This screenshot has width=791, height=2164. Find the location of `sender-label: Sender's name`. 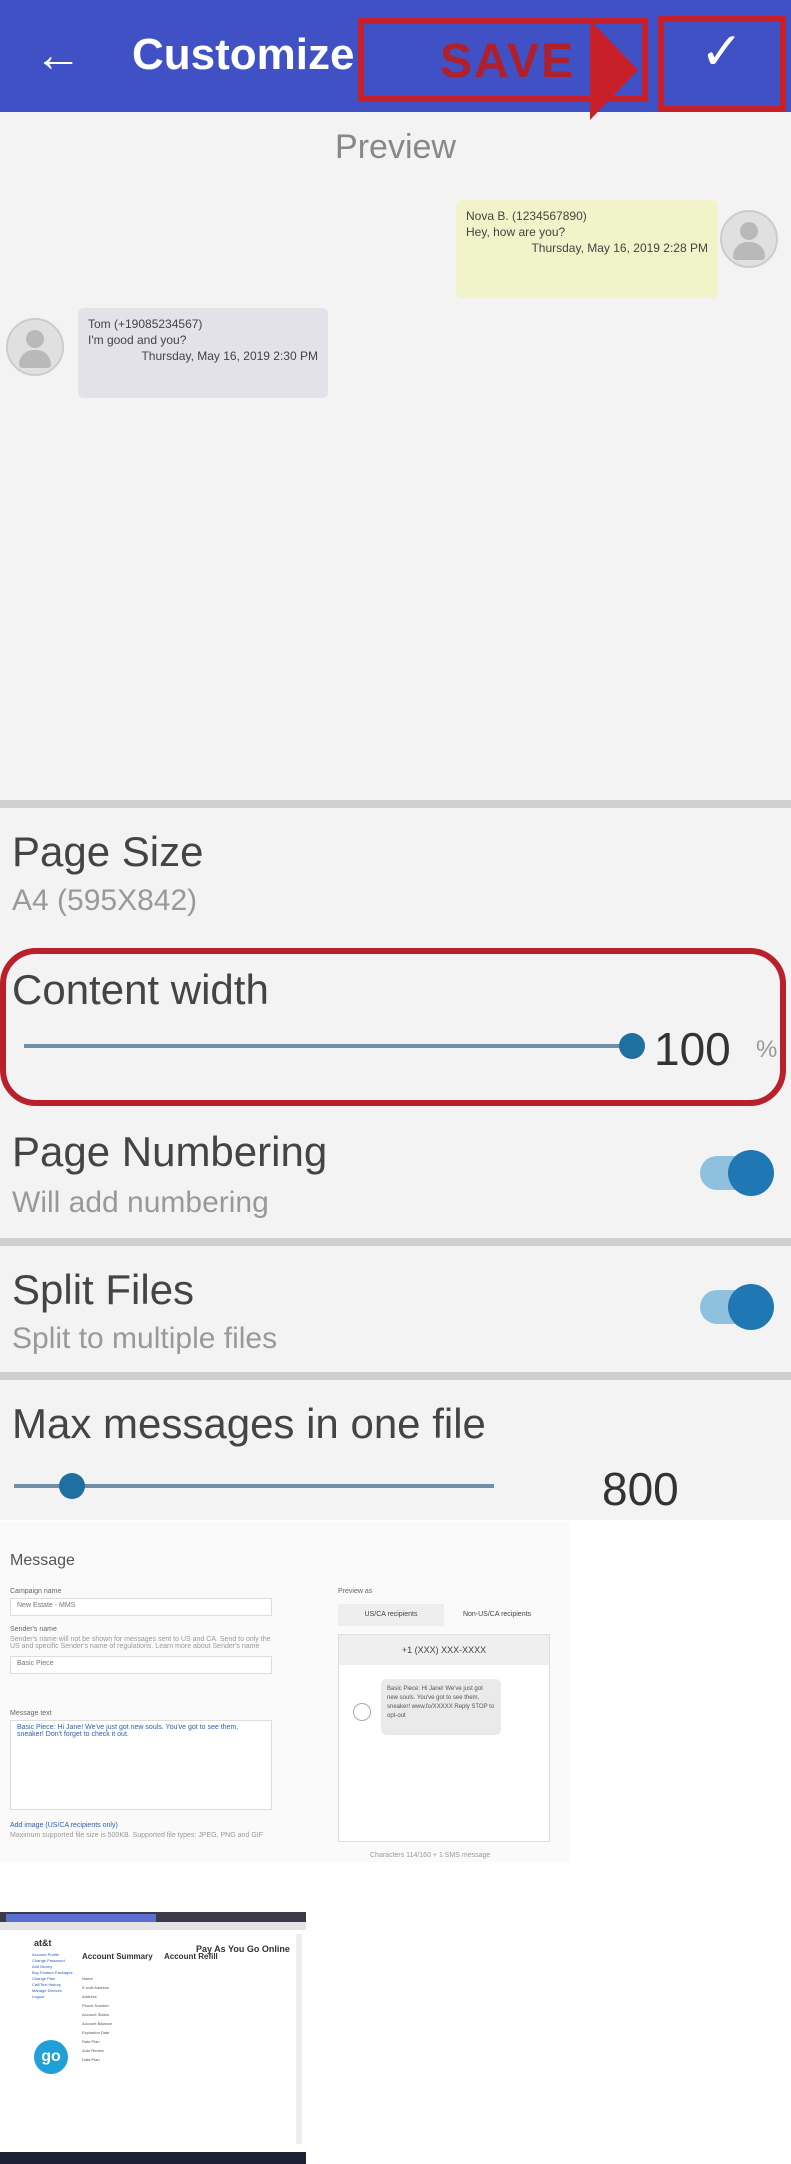

sender-label: Sender's name is located at coordinates (33, 1629).